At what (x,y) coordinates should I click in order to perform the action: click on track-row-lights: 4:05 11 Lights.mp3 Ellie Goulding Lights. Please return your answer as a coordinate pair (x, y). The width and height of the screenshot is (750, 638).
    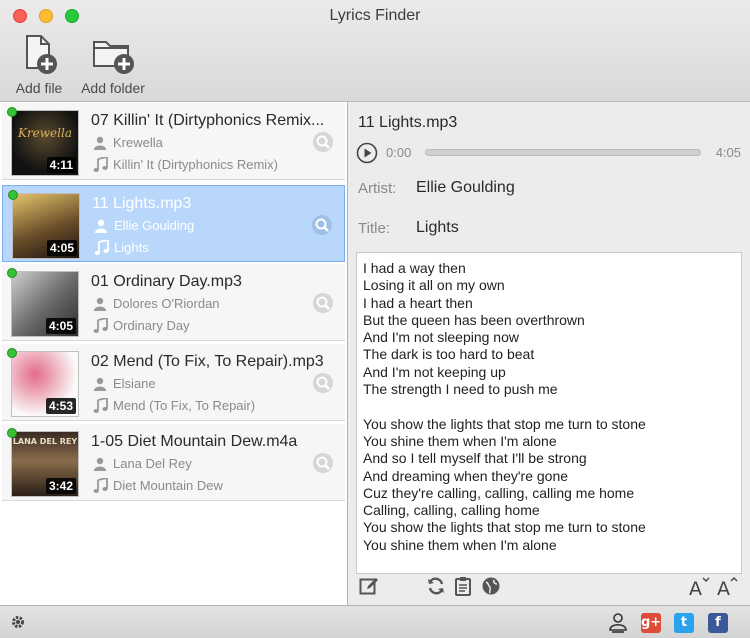
    Looking at the image, I should click on (173, 223).